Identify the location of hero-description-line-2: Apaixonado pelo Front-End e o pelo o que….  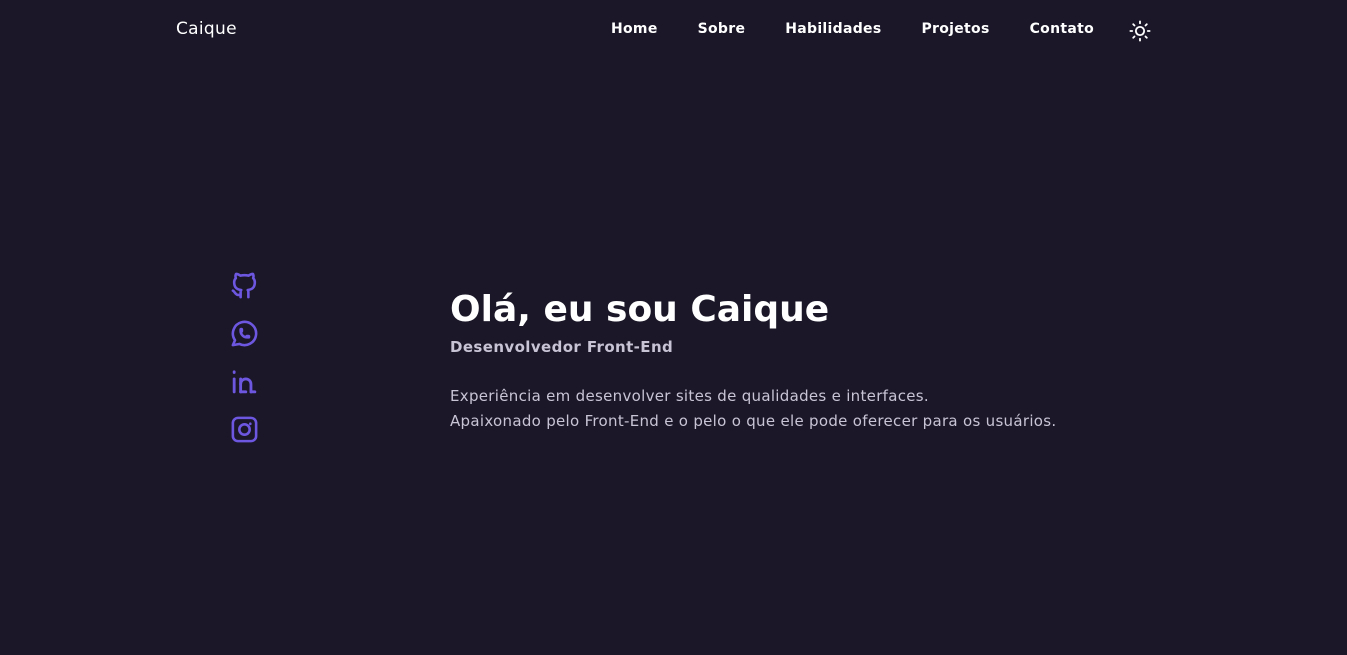
(753, 421).